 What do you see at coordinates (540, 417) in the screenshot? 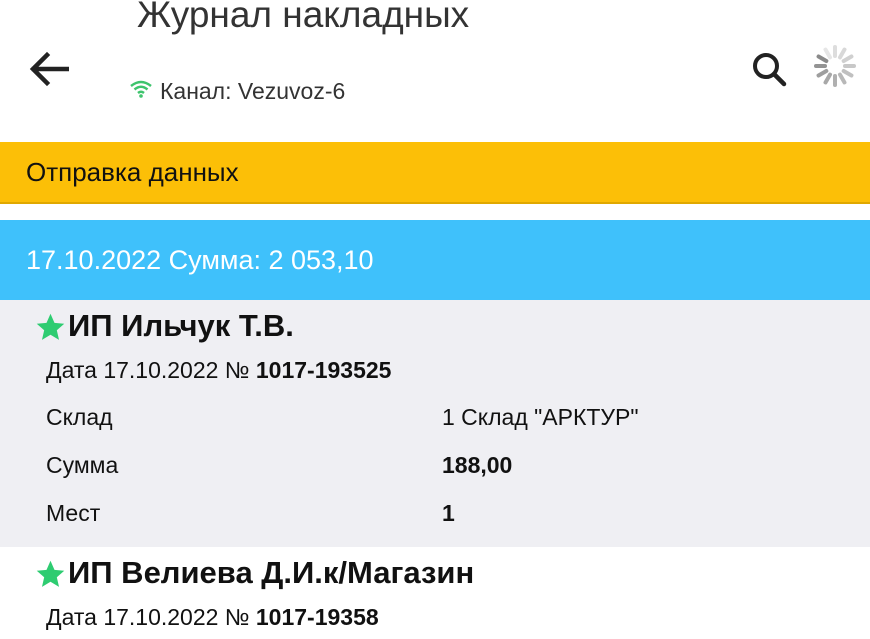
I see `field-value: 1 Склад "АРКТУР"` at bounding box center [540, 417].